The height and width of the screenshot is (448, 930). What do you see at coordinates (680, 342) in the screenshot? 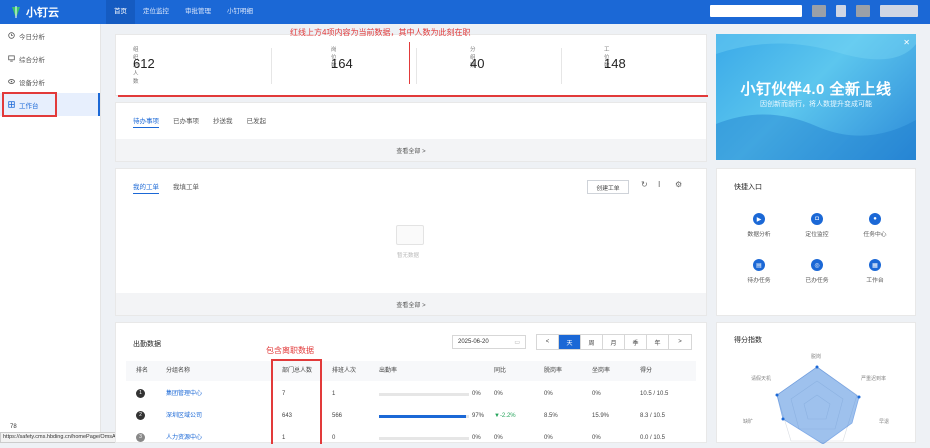
I see `next-period-button: >` at bounding box center [680, 342].